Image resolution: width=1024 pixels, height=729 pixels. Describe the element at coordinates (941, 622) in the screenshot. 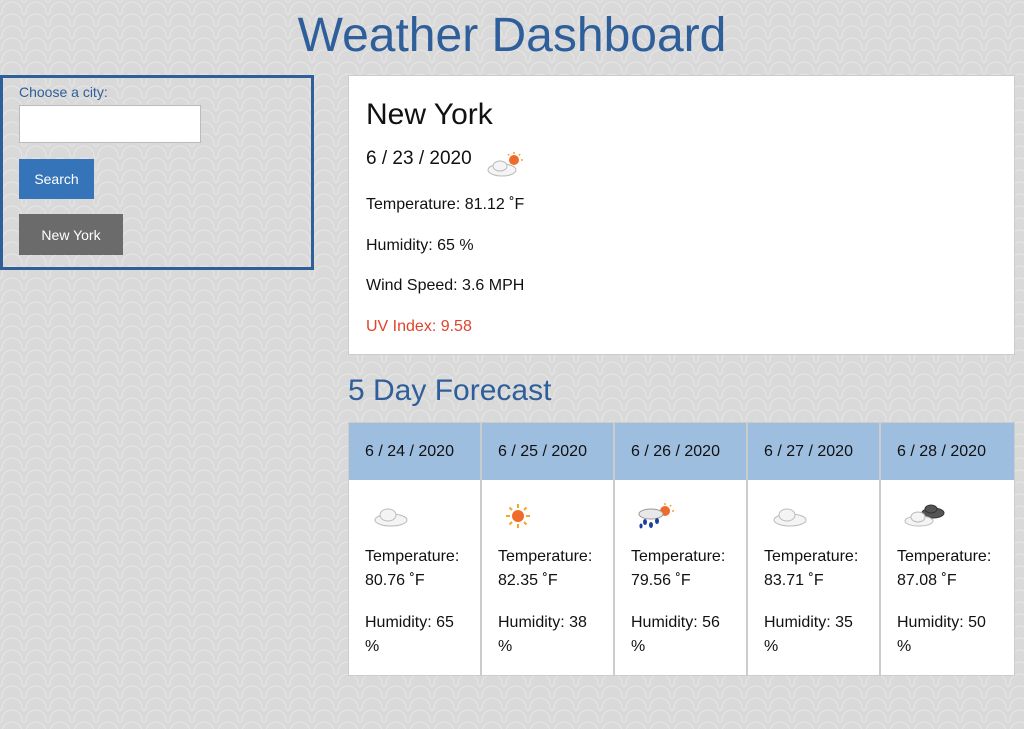

I see `forecast-humidity: Humidity: 50` at that location.